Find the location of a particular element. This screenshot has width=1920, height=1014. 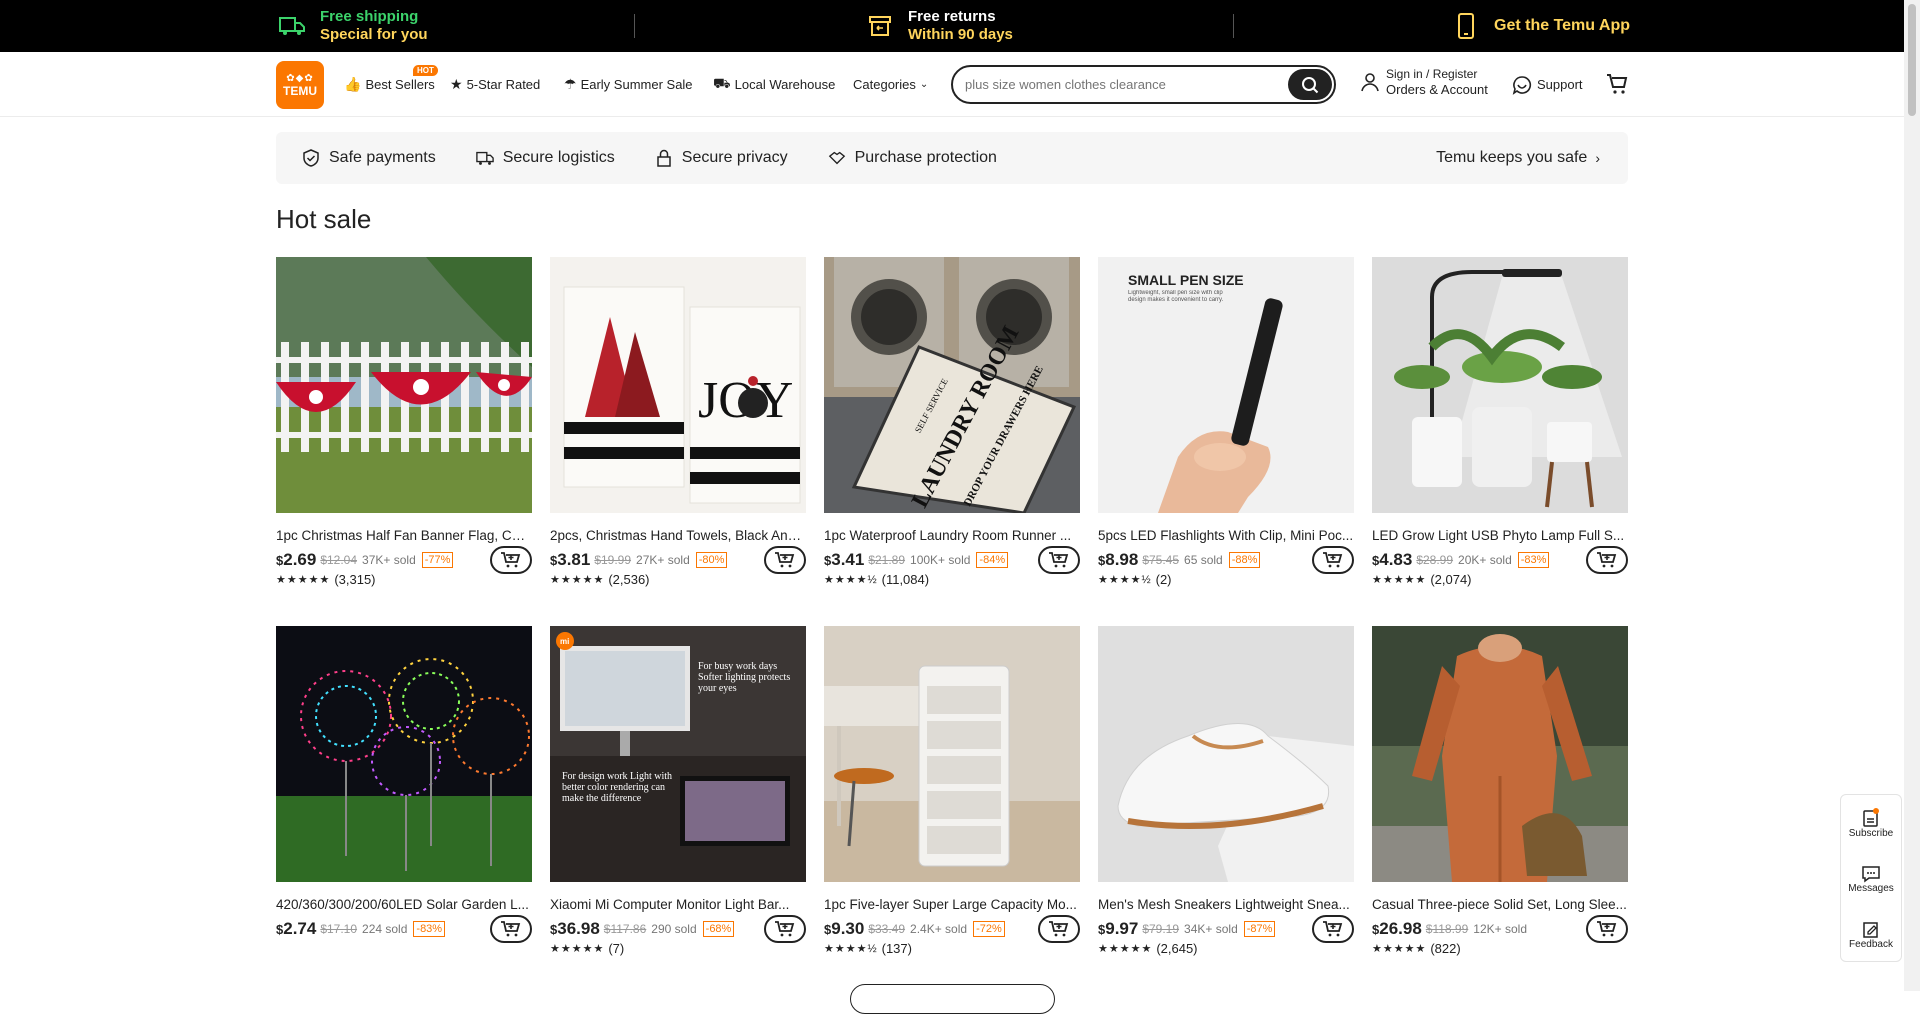

scrollbar-thumb is located at coordinates (1912, 60).